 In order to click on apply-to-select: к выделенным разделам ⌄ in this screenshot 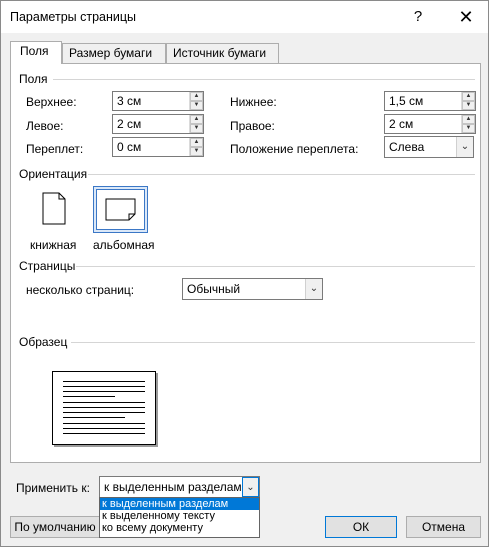, I will do `click(179, 487)`.